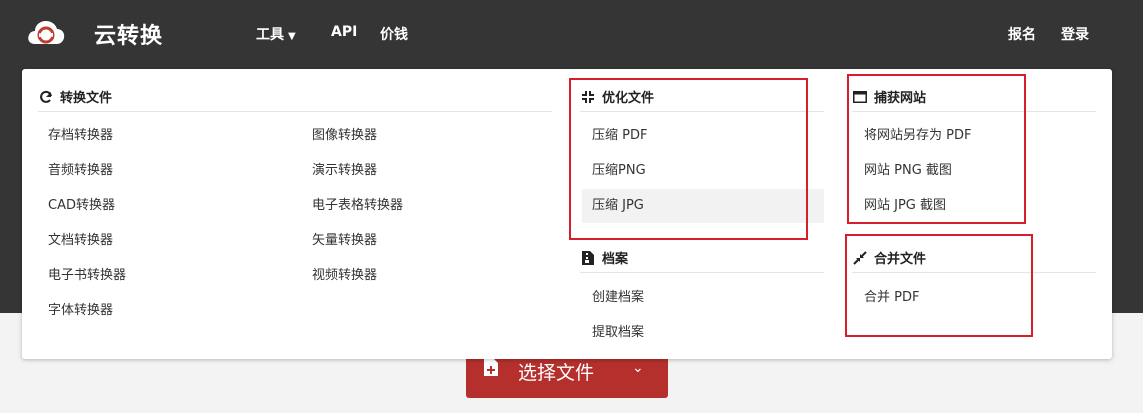  Describe the element at coordinates (87, 276) in the screenshot. I see `ebook-converter-link: 电子书转换器` at that location.